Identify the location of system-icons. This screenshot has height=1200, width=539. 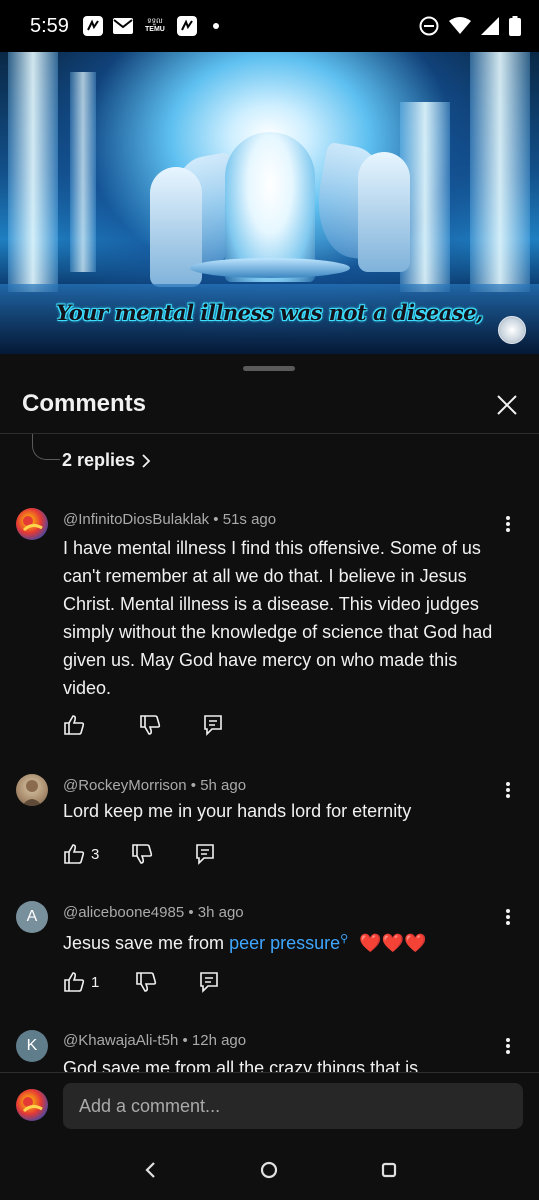
(470, 26).